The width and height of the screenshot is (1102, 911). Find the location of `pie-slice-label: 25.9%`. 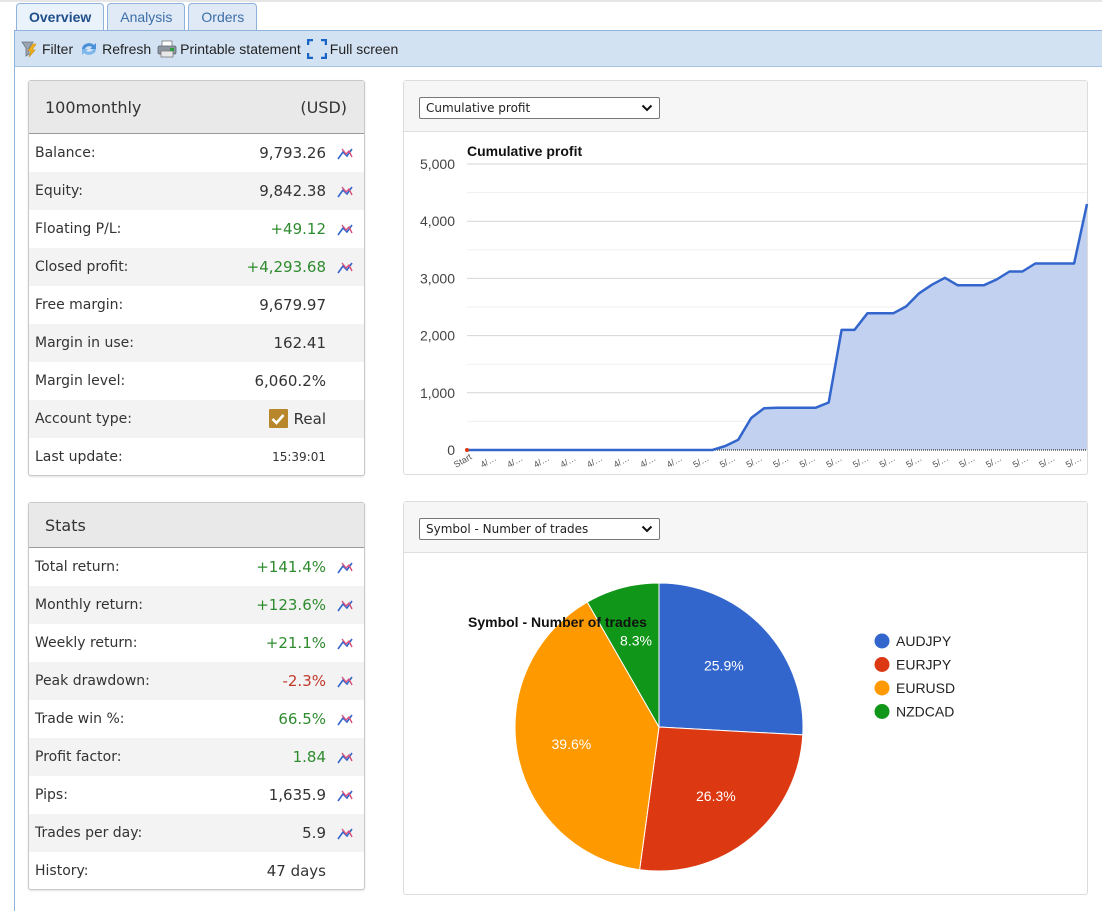

pie-slice-label: 25.9% is located at coordinates (724, 666).